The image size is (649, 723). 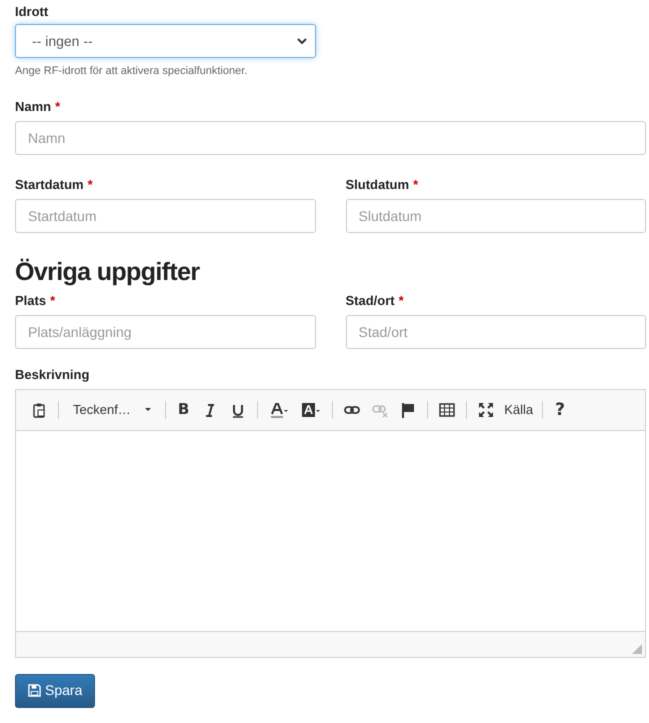 I want to click on text-field: Startdatum, so click(x=165, y=215).